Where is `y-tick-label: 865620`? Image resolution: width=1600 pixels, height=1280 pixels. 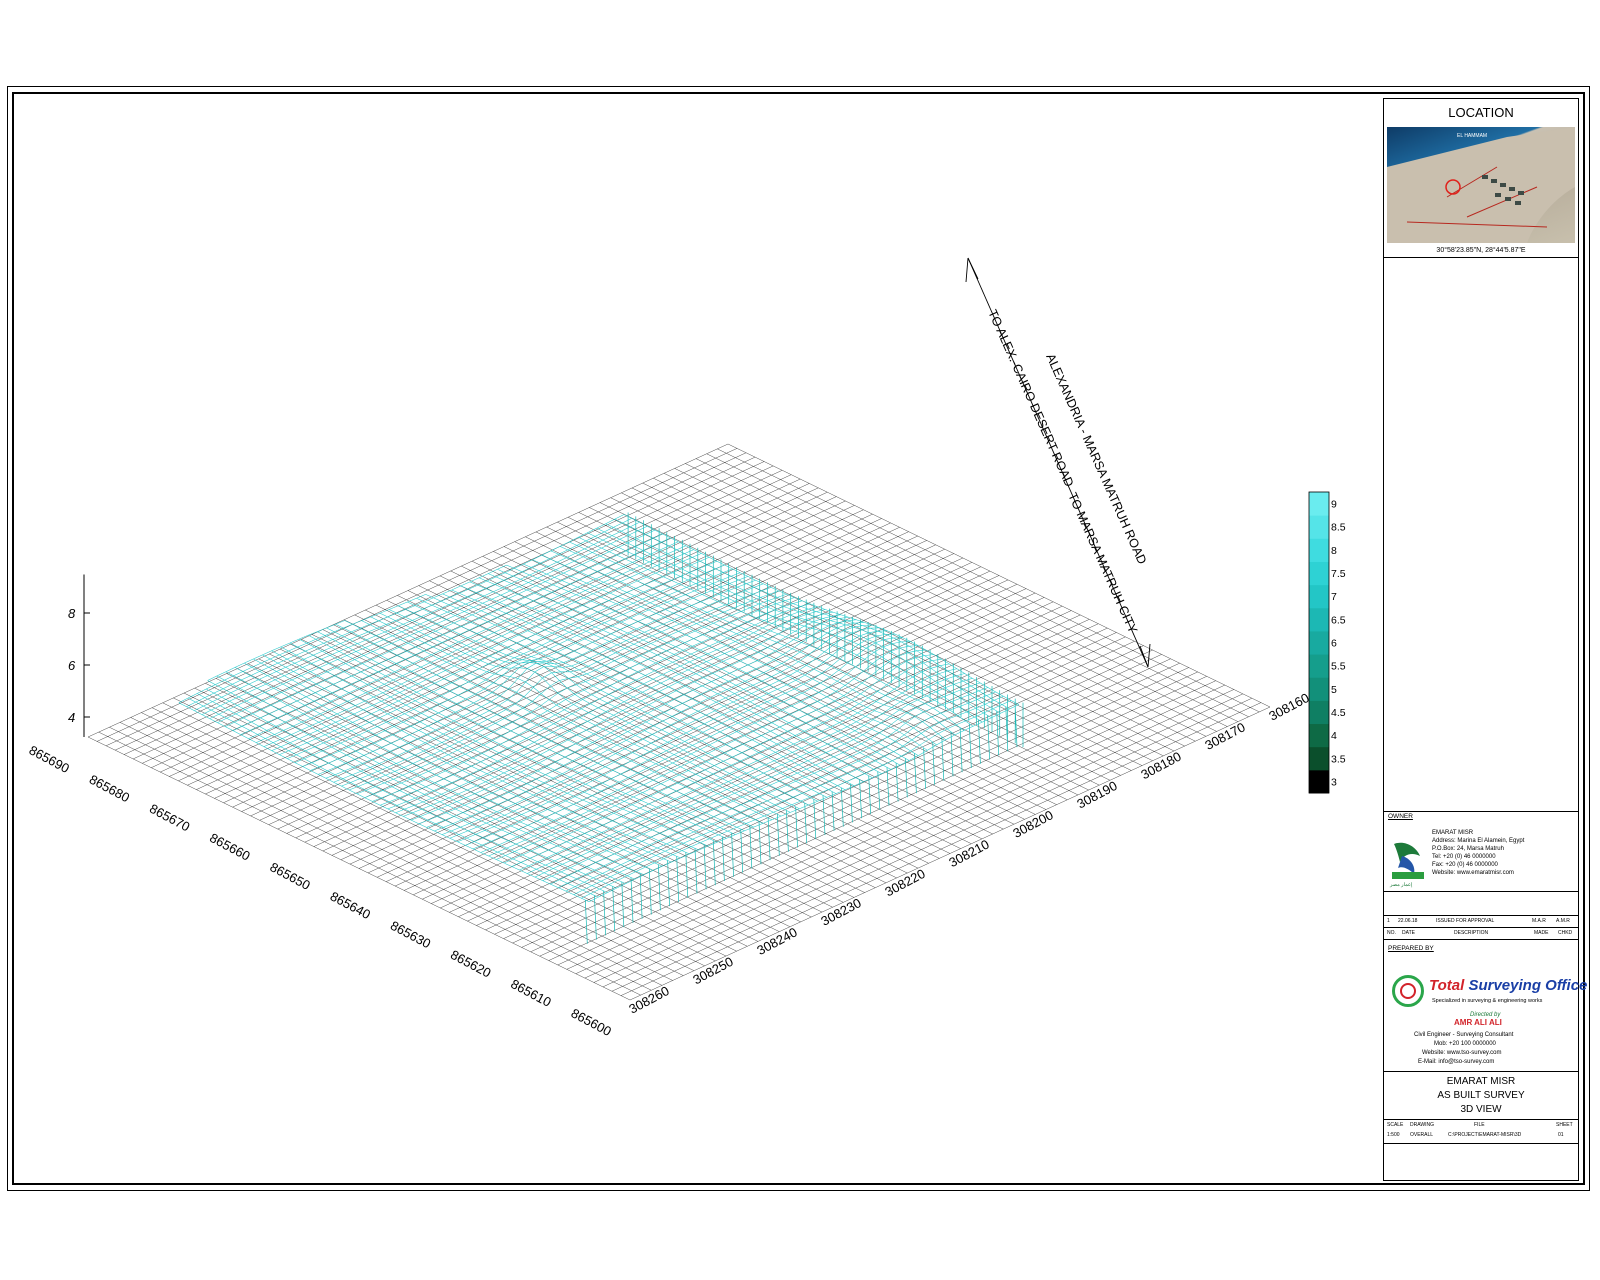 y-tick-label: 865620 is located at coordinates (470, 964).